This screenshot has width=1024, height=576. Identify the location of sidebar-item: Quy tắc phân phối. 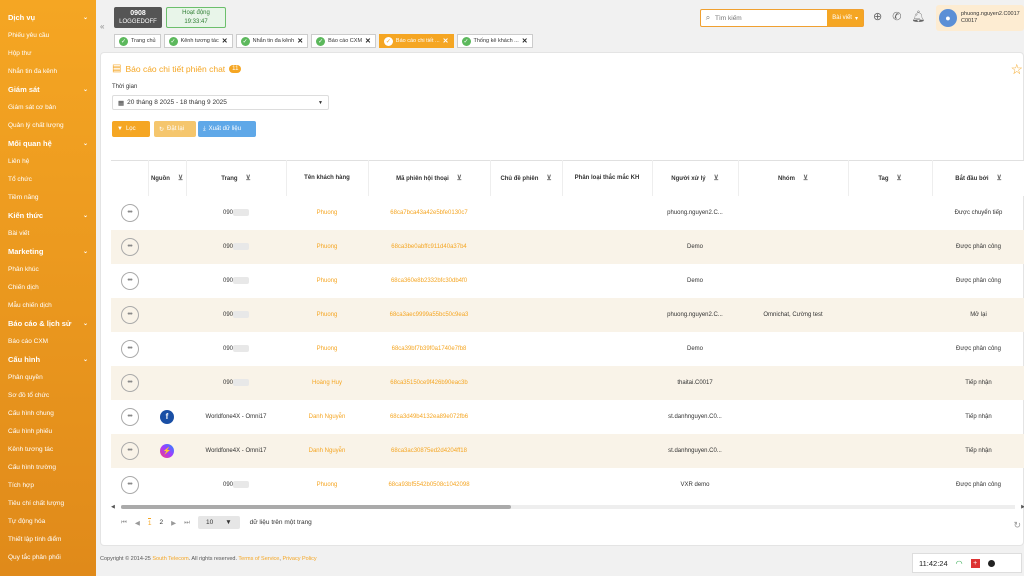
(48, 557).